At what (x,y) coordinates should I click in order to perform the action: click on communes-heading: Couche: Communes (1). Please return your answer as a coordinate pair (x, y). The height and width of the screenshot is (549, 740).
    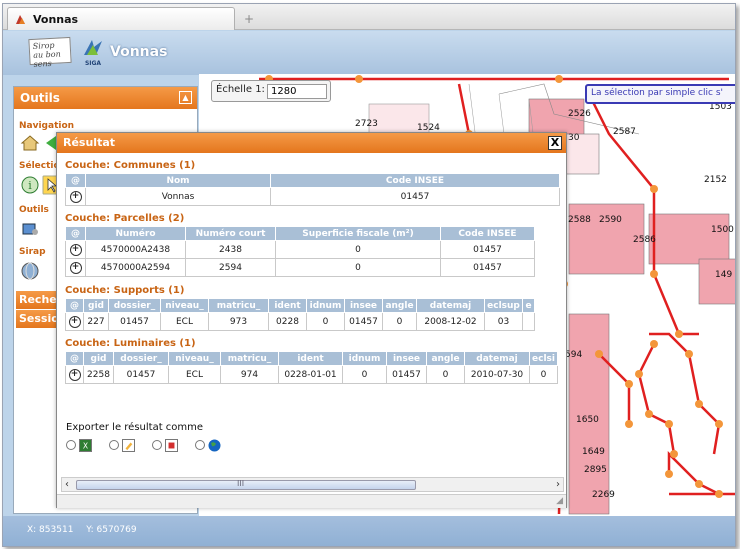
    Looking at the image, I should click on (130, 165).